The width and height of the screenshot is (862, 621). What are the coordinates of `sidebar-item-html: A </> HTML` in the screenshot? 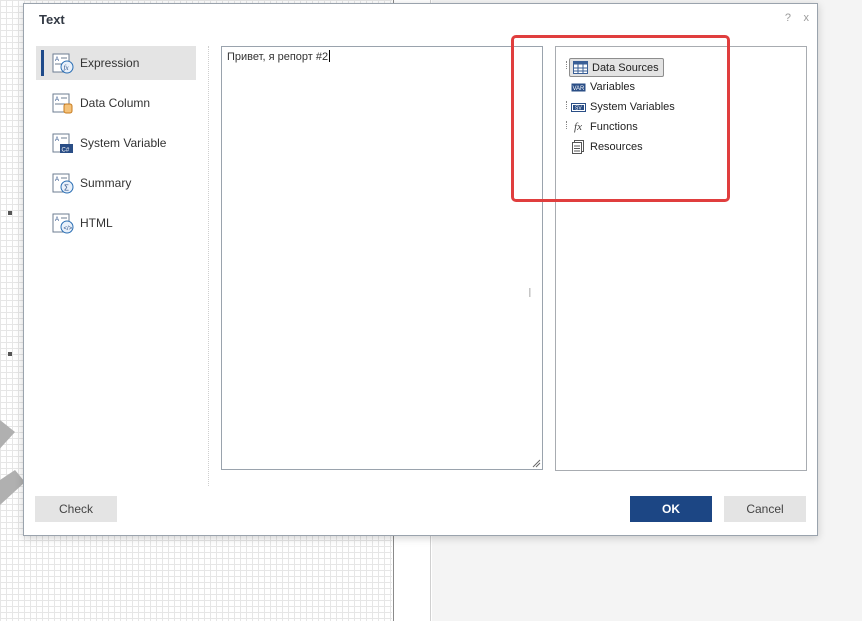 It's located at (116, 223).